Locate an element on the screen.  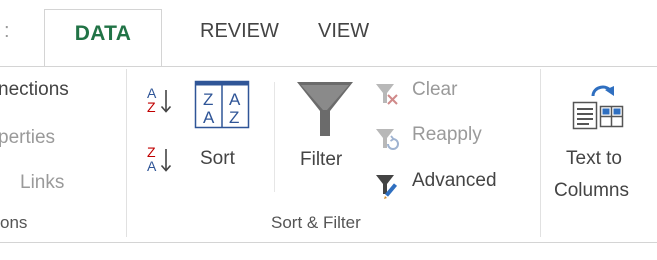
filter-button-label: Filter is located at coordinates (321, 159).